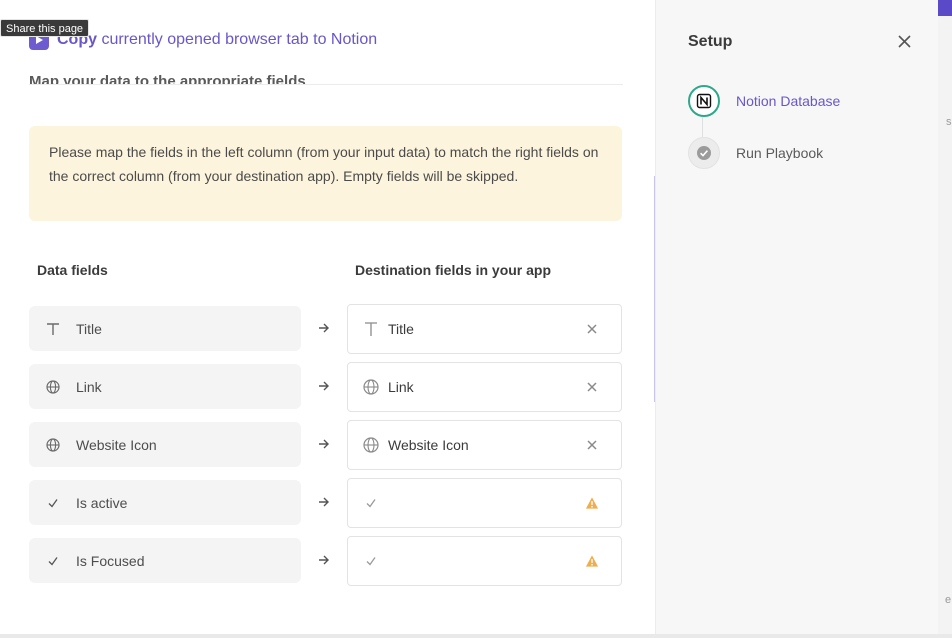 The image size is (952, 638). I want to click on source-field-title: Title, so click(165, 328).